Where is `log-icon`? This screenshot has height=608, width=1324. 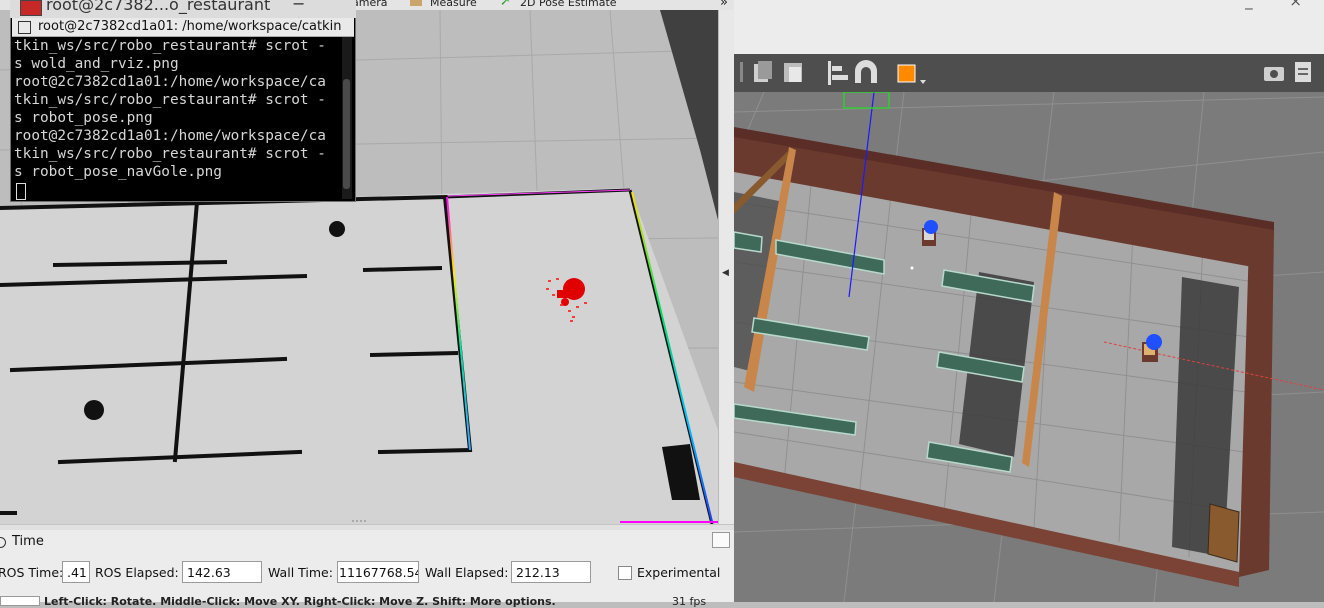
log-icon is located at coordinates (1303, 72).